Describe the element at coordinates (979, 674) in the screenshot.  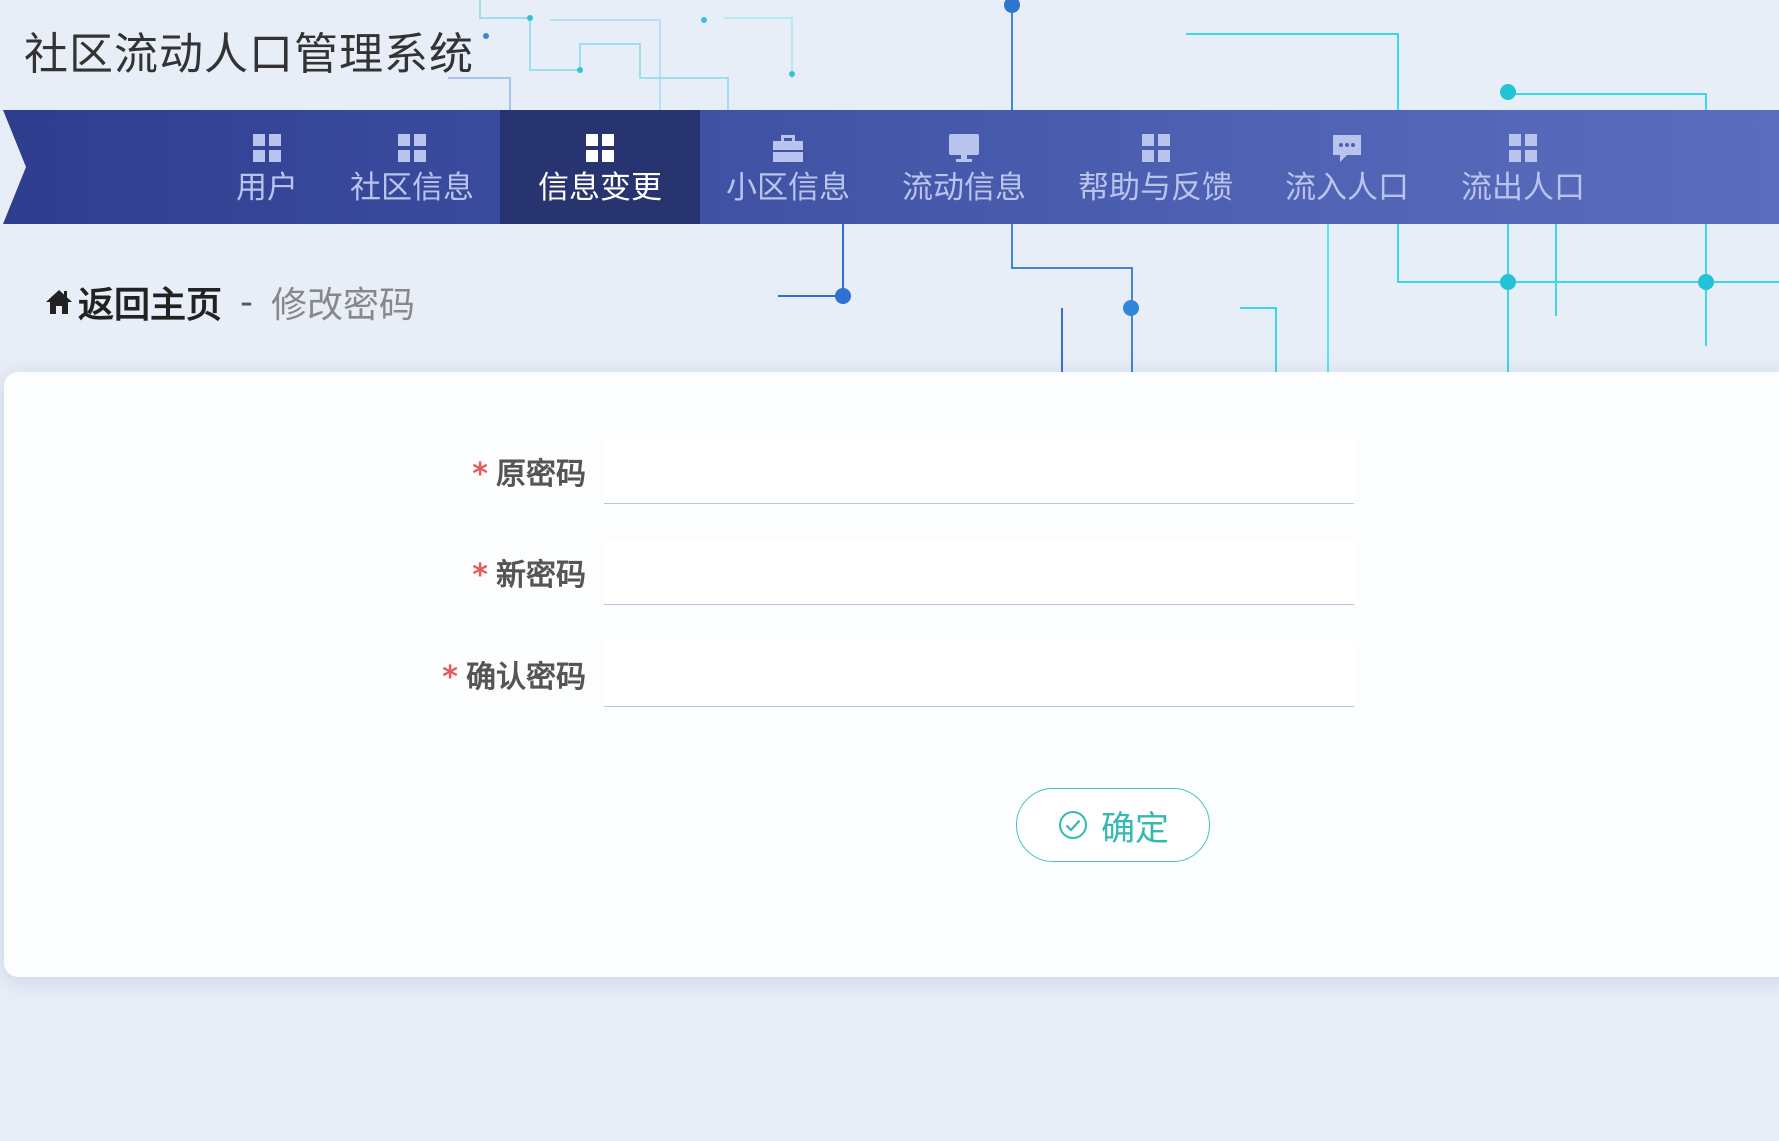
I see `confirm-password-input` at that location.